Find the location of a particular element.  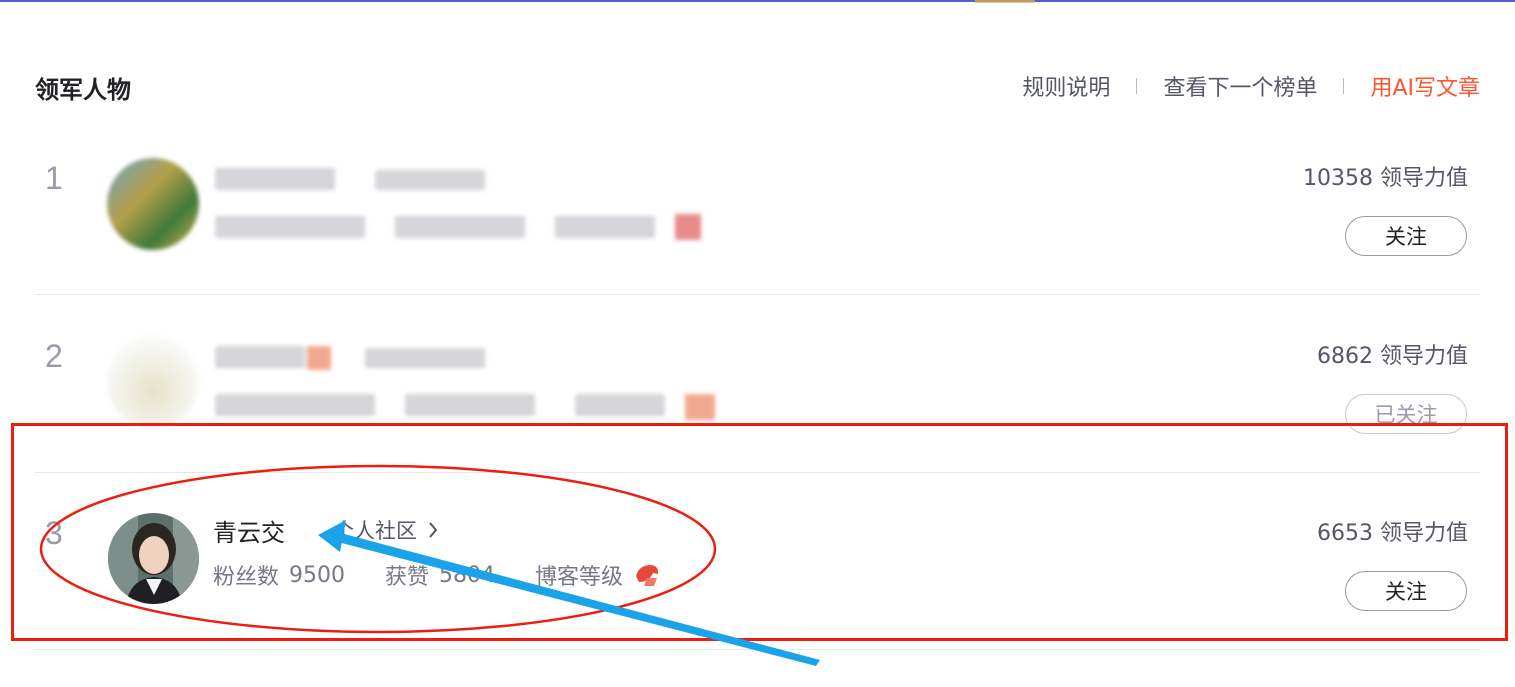

user-stats: 粉丝数 9500 获赞 5804 博客等级 is located at coordinates (437, 575).